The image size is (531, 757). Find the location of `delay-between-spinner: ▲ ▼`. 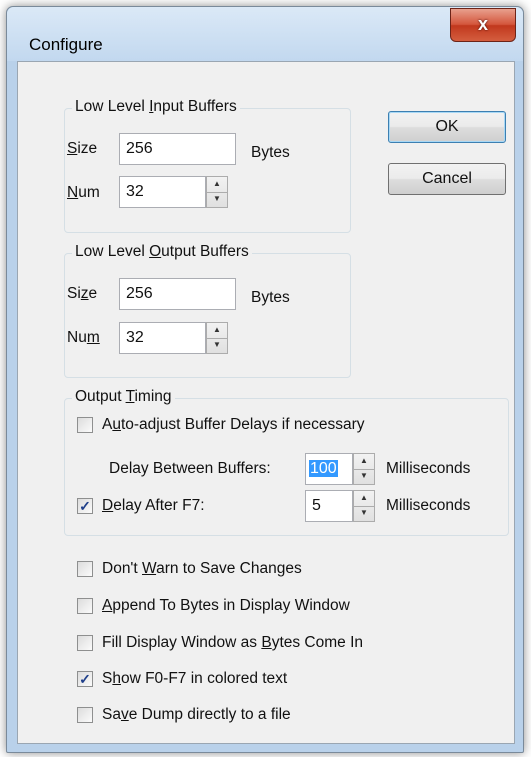

delay-between-spinner: ▲ ▼ is located at coordinates (364, 469).